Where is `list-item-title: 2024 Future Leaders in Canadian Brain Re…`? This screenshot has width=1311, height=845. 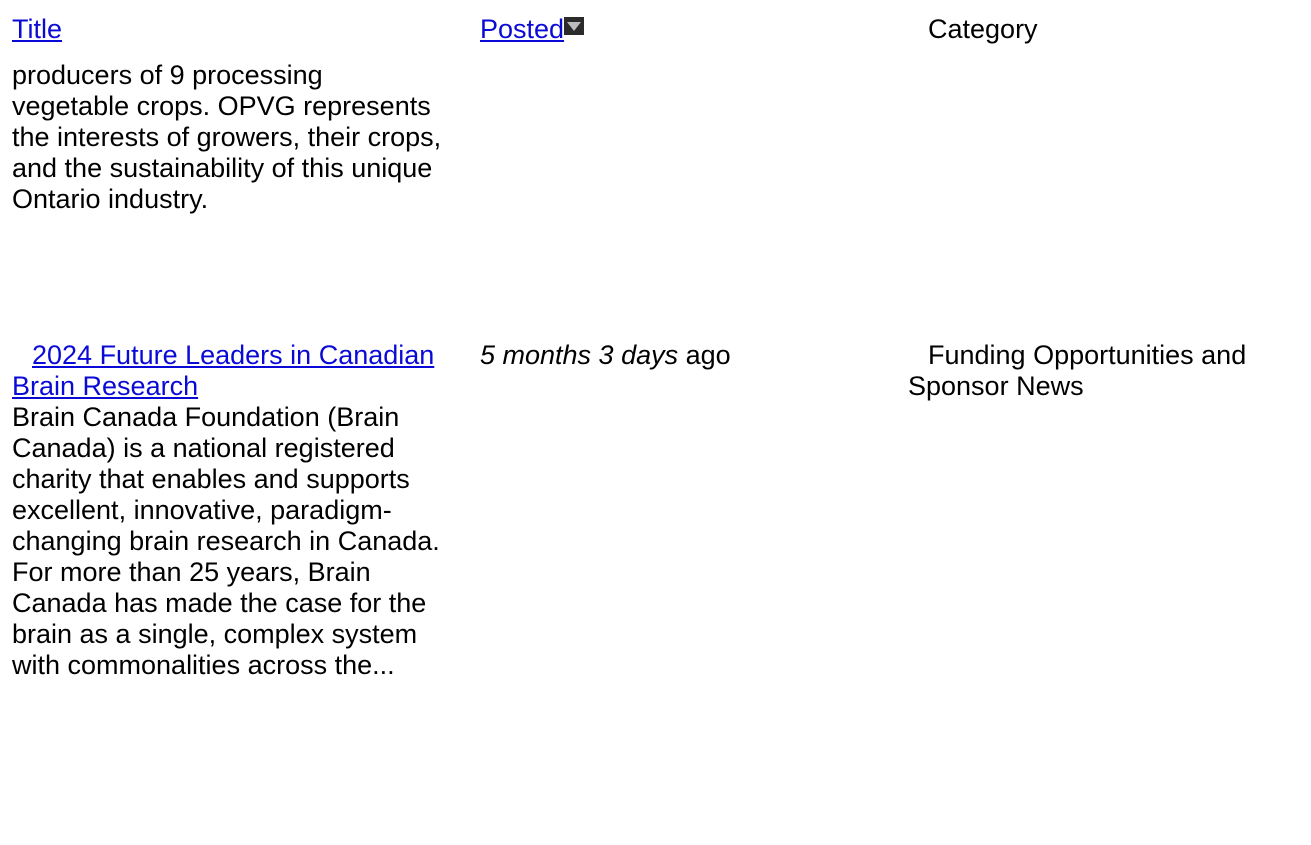
list-item-title: 2024 Future Leaders in Canadian Brain Re… is located at coordinates (227, 371).